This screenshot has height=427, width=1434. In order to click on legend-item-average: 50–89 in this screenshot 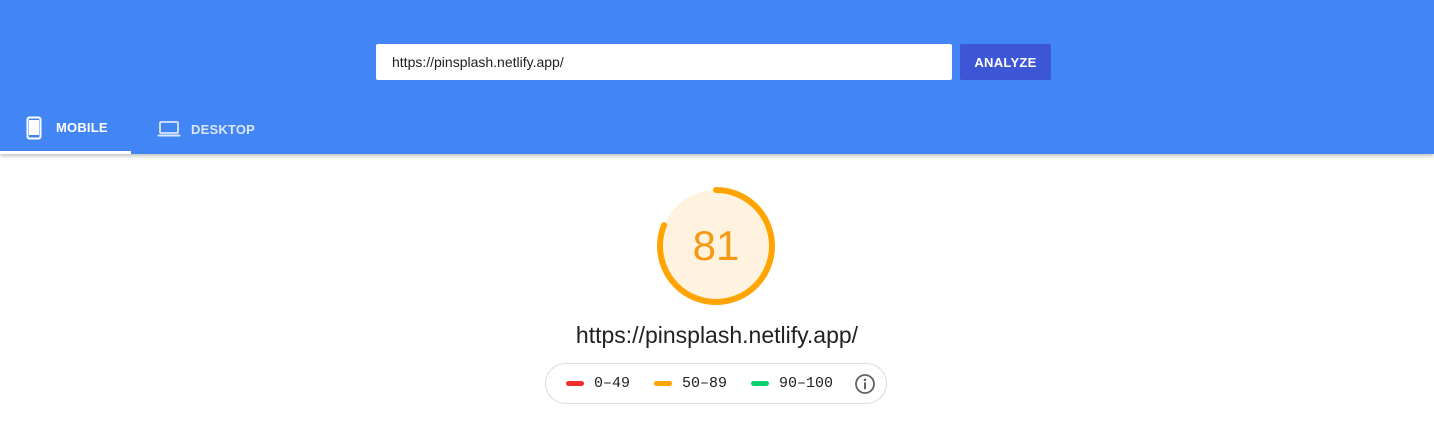, I will do `click(690, 383)`.